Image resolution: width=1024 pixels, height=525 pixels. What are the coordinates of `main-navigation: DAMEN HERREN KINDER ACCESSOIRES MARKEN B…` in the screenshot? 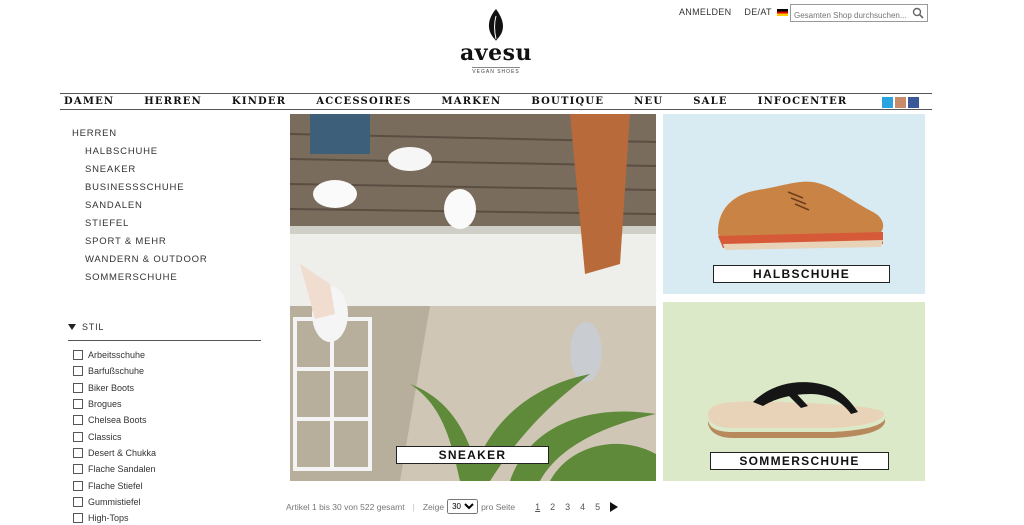 It's located at (496, 101).